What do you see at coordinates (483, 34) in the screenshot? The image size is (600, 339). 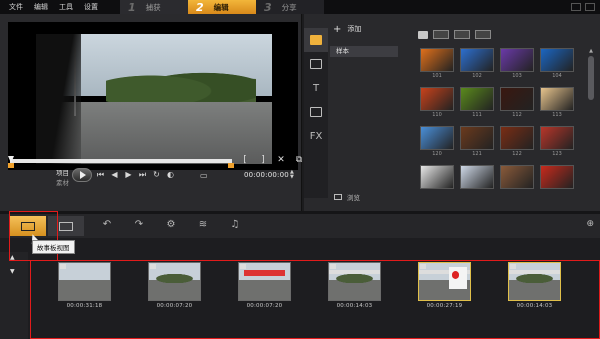 I see `show-audio-icon` at bounding box center [483, 34].